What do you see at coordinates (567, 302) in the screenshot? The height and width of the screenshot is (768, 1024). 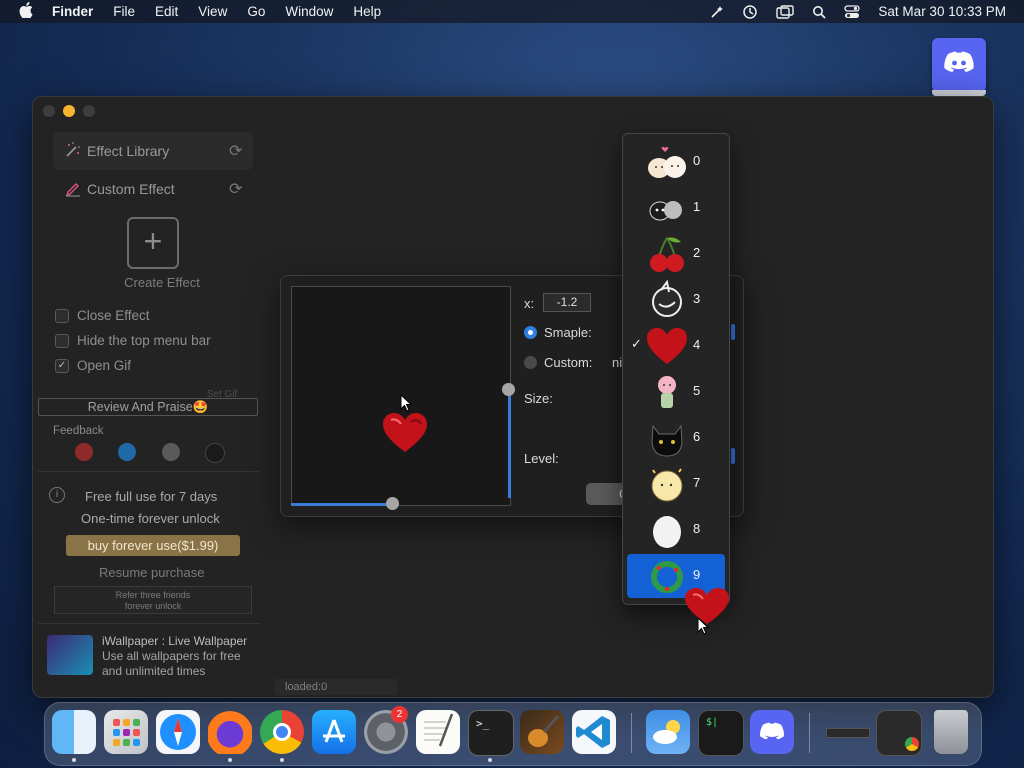 I see `x-value-field: -1.2` at bounding box center [567, 302].